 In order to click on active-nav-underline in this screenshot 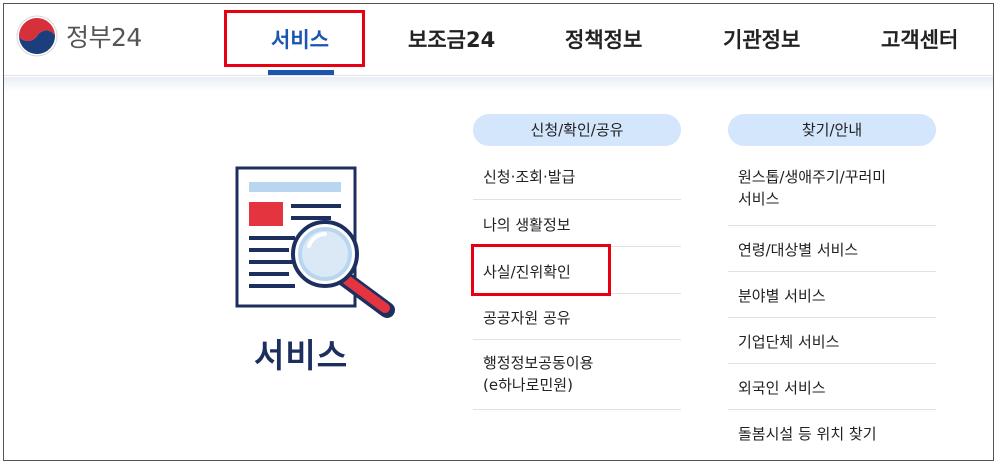, I will do `click(301, 72)`.